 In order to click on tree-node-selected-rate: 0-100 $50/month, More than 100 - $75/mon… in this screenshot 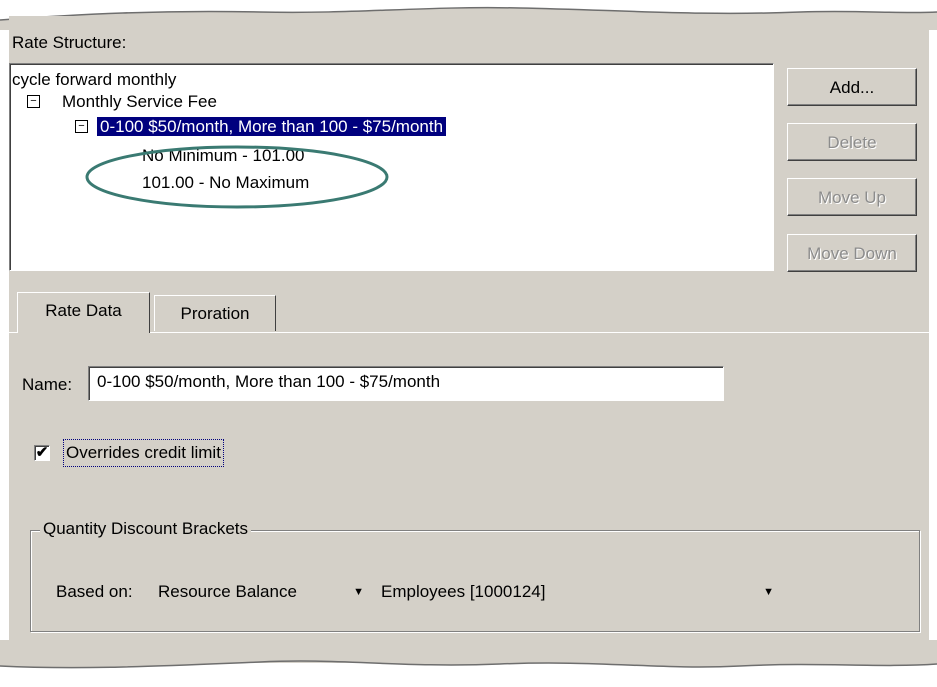, I will do `click(272, 127)`.